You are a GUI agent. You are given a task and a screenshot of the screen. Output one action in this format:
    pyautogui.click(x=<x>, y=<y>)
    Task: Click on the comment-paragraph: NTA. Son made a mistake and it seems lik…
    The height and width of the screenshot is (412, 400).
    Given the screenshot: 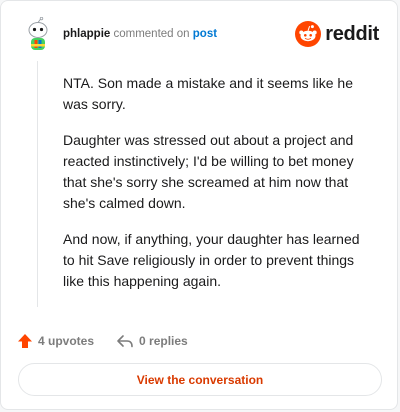 What is the action you would take?
    pyautogui.click(x=208, y=93)
    